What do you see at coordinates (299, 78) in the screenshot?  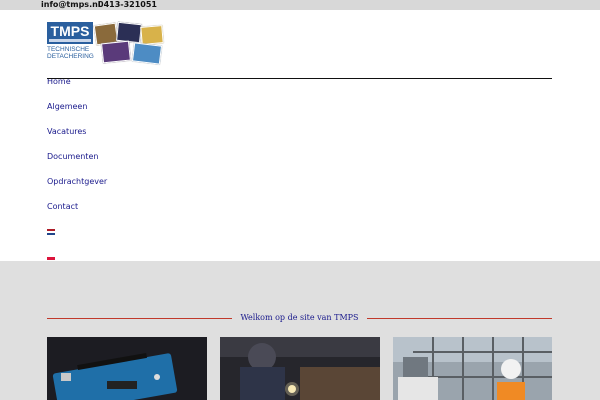 I see `active-nav-underline` at bounding box center [299, 78].